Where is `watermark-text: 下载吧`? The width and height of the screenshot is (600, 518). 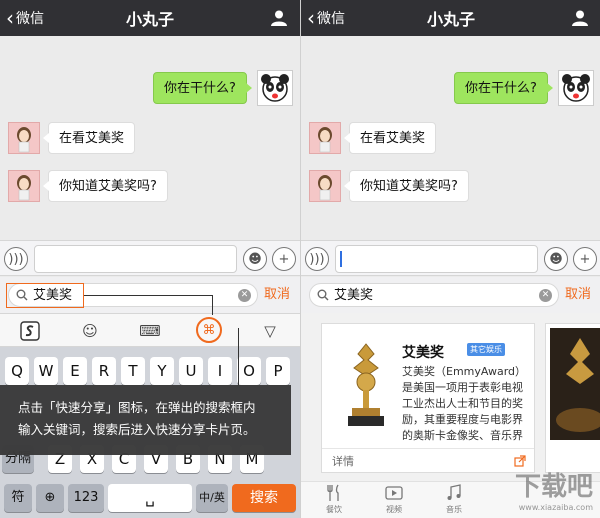 watermark-text: 下载吧 is located at coordinates (553, 487).